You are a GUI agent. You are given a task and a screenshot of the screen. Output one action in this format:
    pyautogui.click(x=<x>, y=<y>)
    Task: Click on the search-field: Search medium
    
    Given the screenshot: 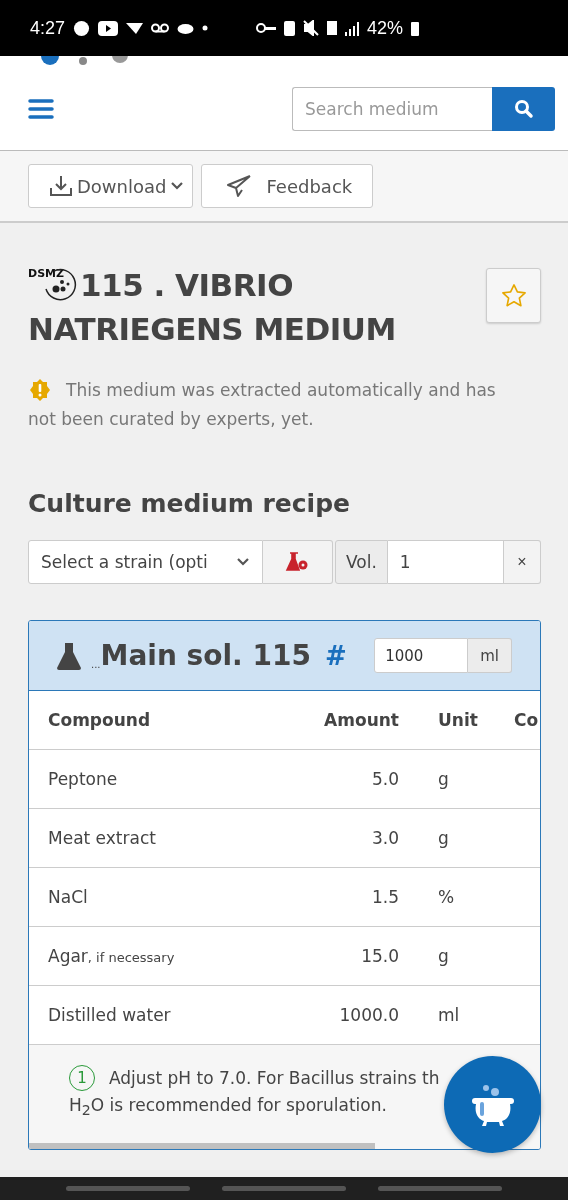 What is the action you would take?
    pyautogui.click(x=392, y=109)
    